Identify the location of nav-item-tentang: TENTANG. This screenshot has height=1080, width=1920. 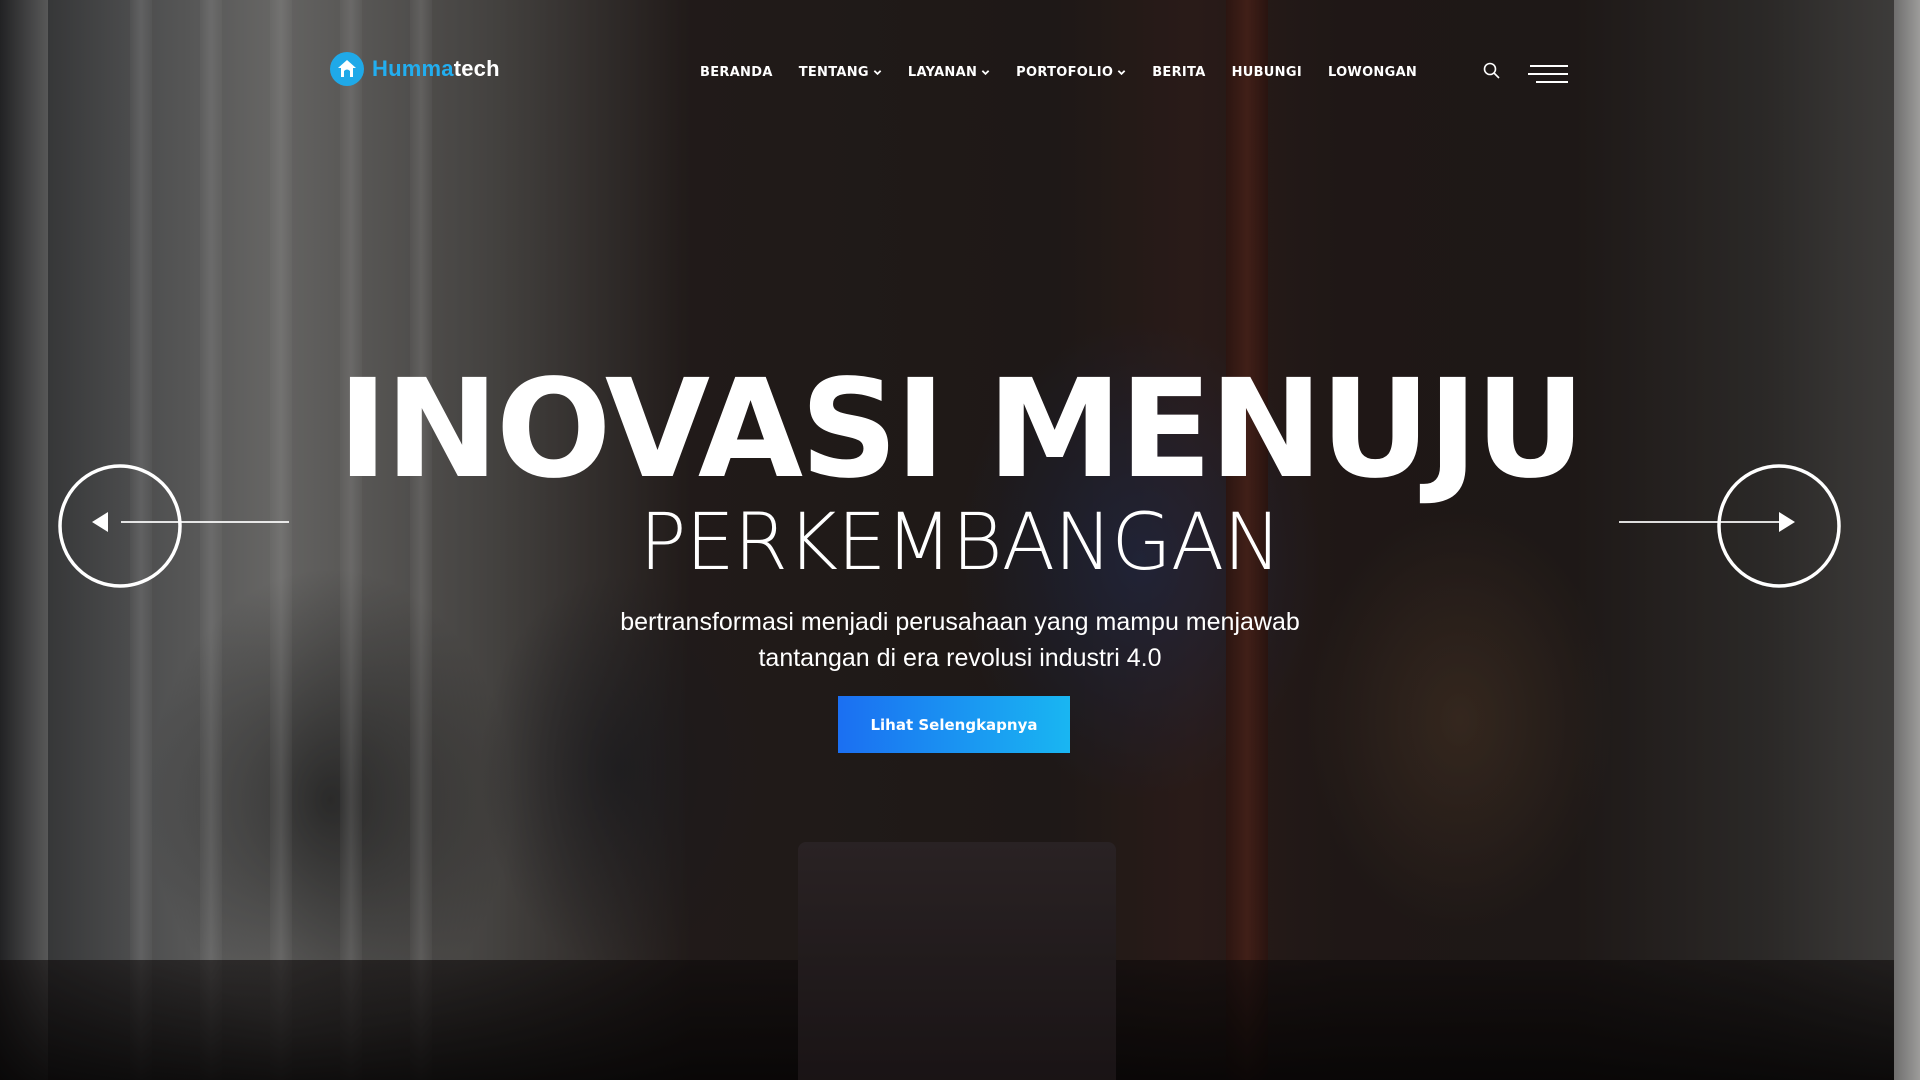
(840, 72).